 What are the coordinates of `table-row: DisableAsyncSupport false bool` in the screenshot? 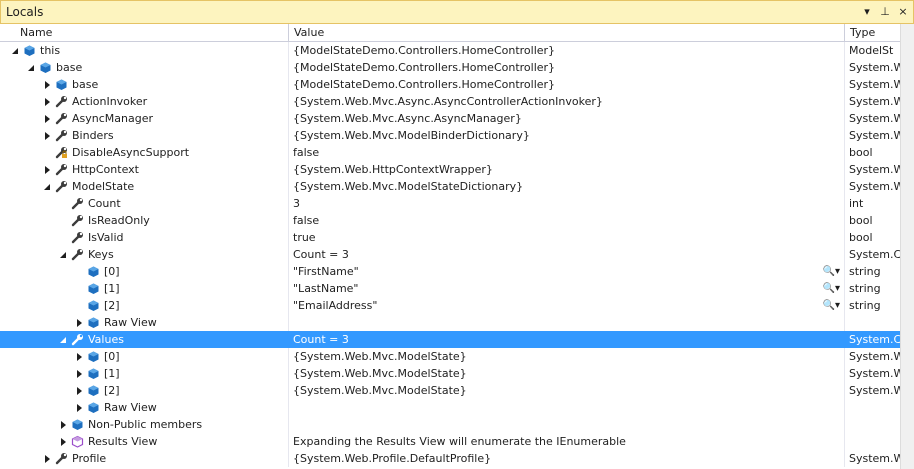 It's located at (450, 152).